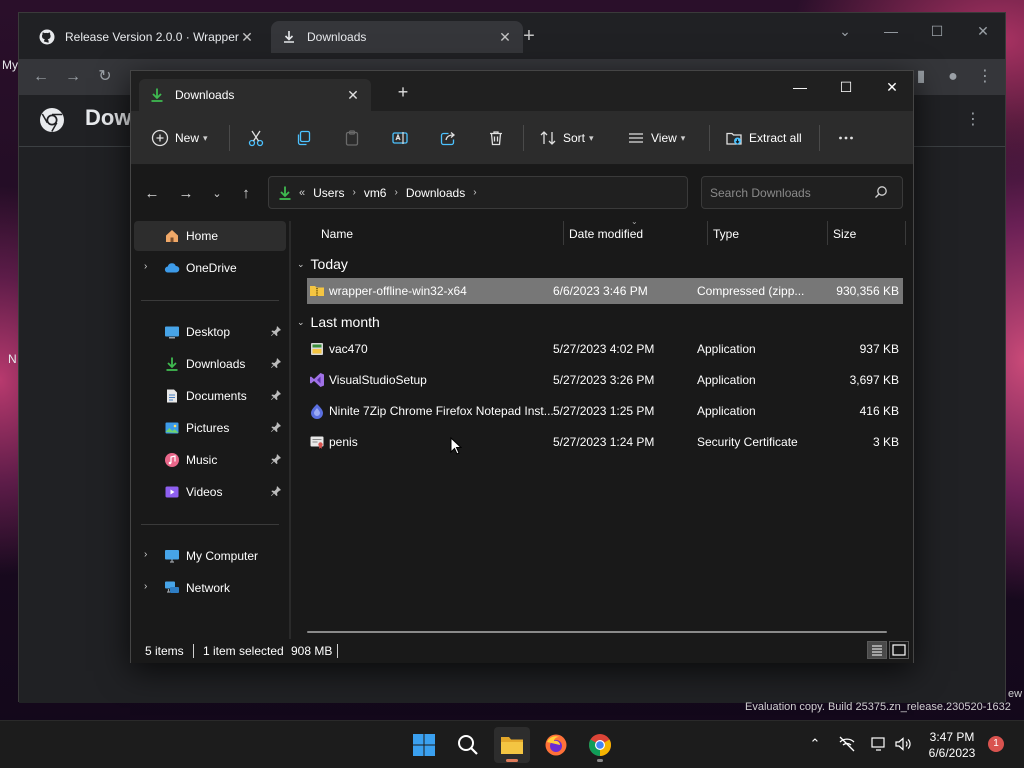 The image size is (1024, 768). What do you see at coordinates (256, 138) in the screenshot?
I see `cut-icon` at bounding box center [256, 138].